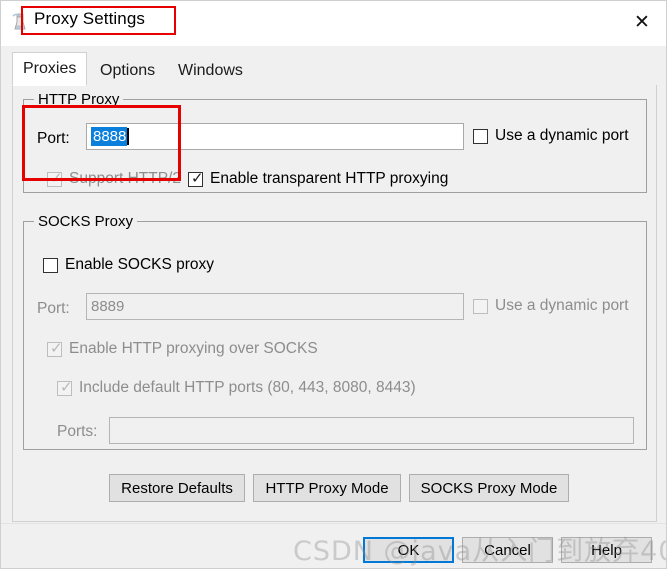 The image size is (667, 569). Describe the element at coordinates (127, 70) in the screenshot. I see `tab-options: Options` at that location.